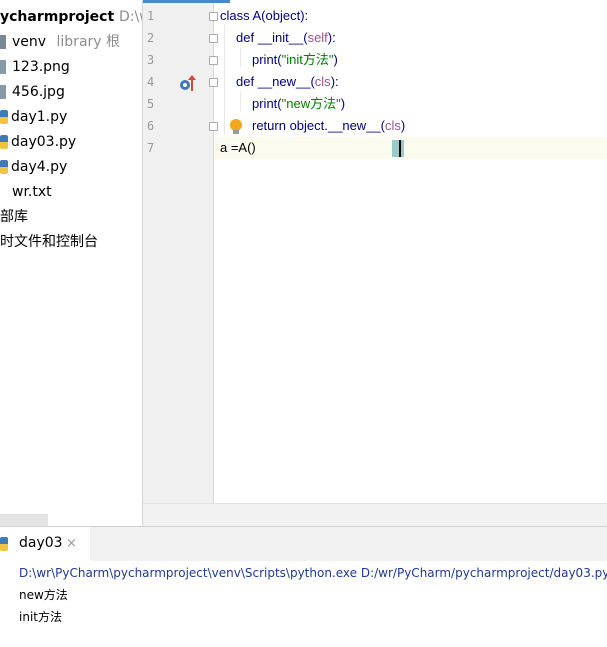  I want to click on code-line-2: def __init__(self):, so click(286, 38).